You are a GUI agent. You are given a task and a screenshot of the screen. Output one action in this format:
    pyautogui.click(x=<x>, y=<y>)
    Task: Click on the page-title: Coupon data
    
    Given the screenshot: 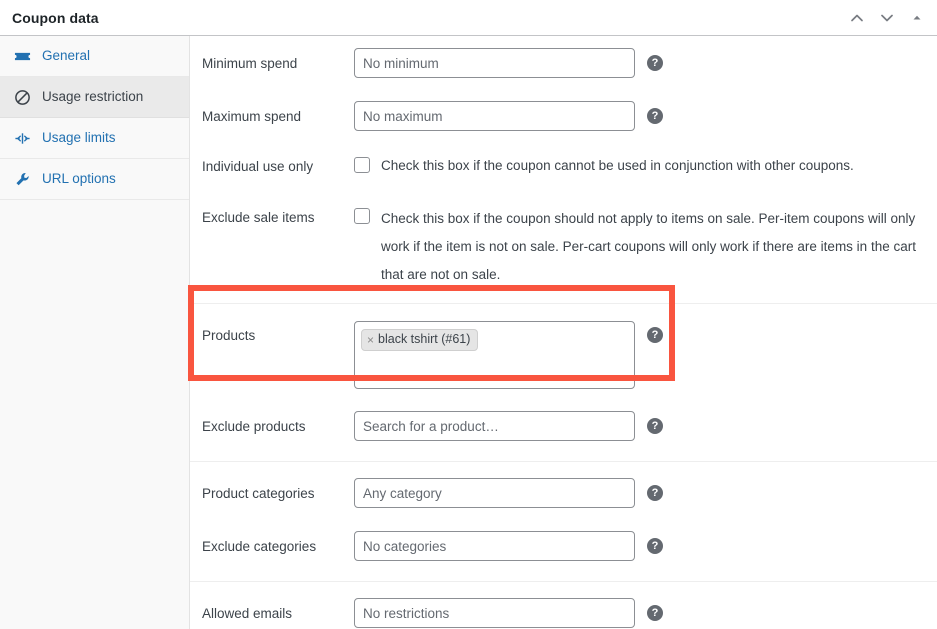 What is the action you would take?
    pyautogui.click(x=55, y=17)
    